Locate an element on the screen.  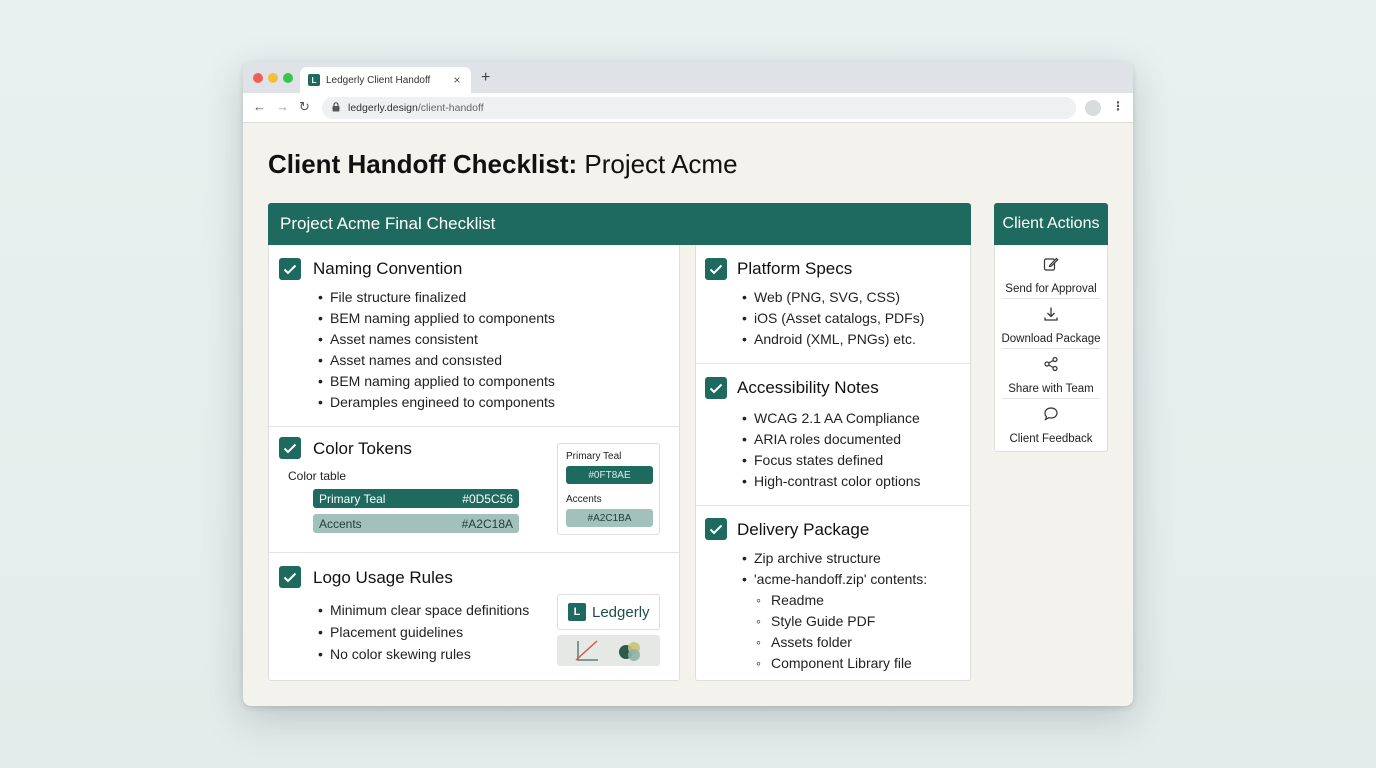
delivery-checkbox is located at coordinates (716, 529).